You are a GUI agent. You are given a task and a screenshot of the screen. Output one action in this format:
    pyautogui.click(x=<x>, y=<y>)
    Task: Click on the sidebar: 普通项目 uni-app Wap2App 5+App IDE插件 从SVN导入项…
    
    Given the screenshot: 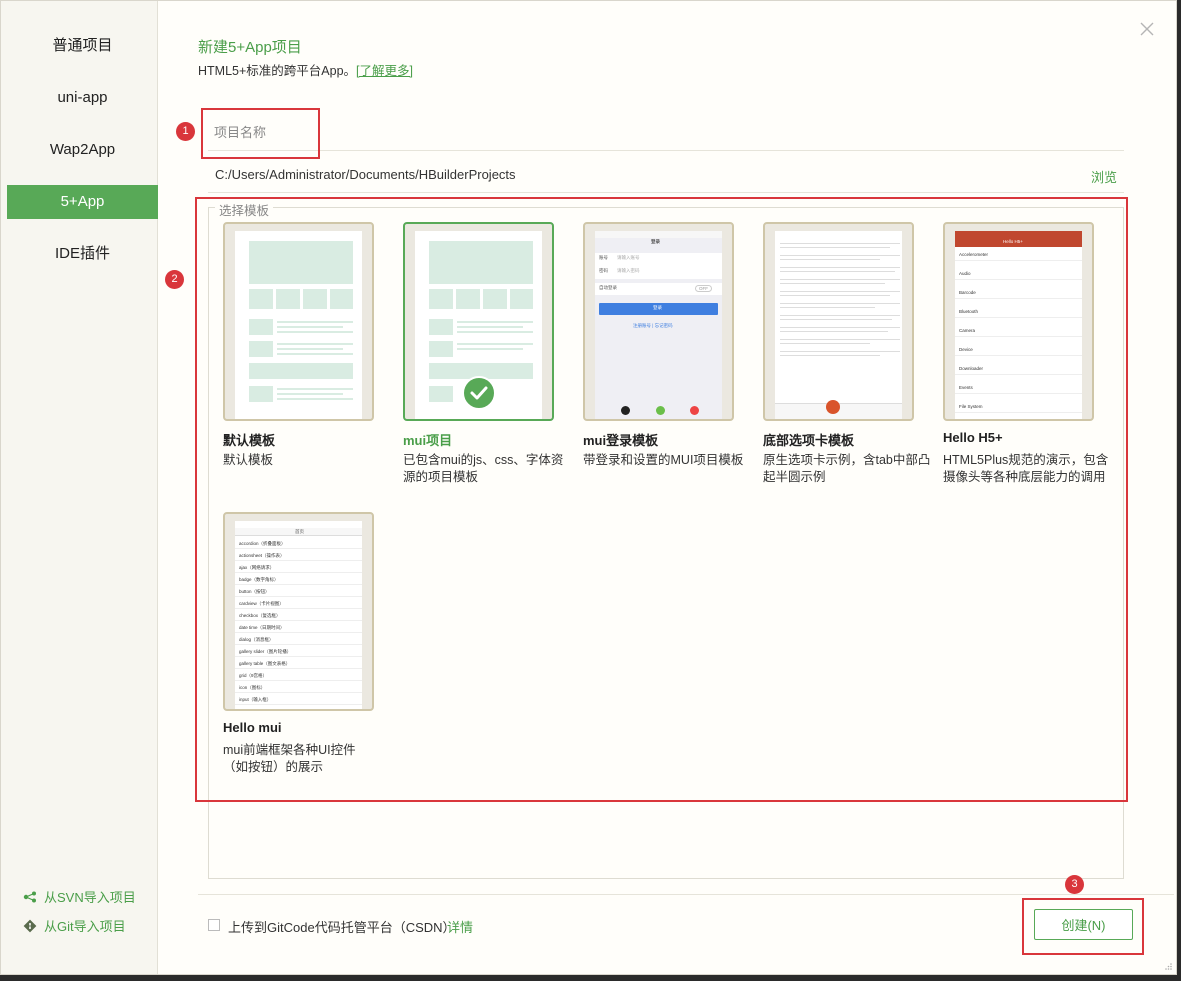 What is the action you would take?
    pyautogui.click(x=79, y=487)
    